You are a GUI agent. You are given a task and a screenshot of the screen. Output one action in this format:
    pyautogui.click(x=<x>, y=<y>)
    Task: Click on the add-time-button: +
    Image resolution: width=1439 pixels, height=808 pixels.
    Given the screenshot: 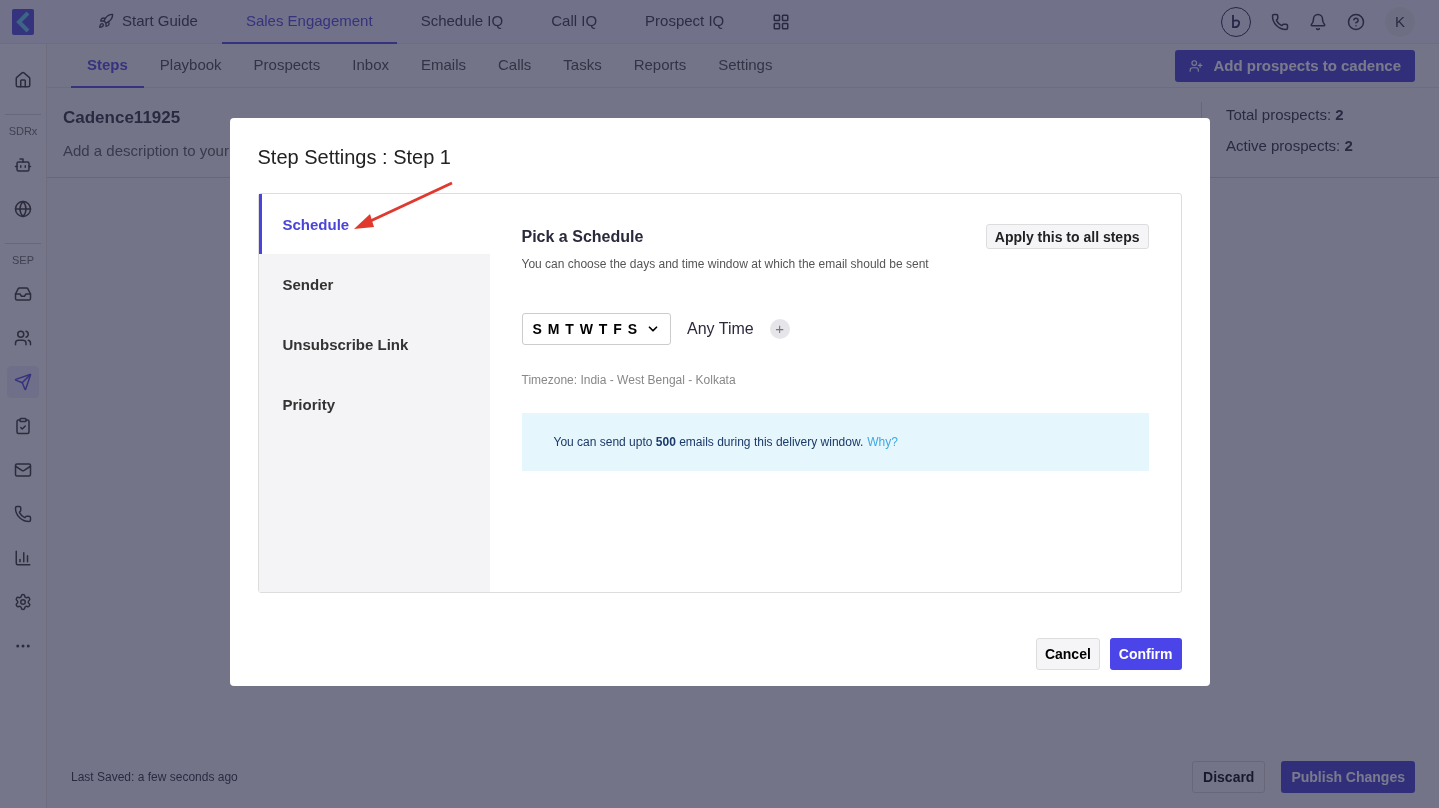 What is the action you would take?
    pyautogui.click(x=779, y=329)
    